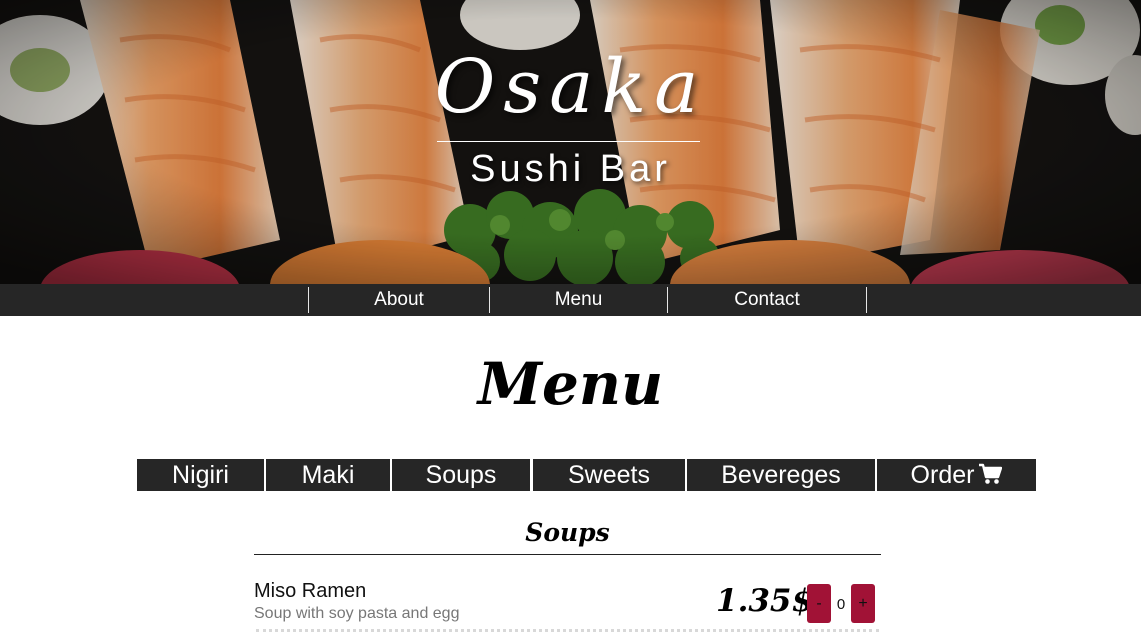 This screenshot has height=638, width=1141. I want to click on tab-bevereges: Bevereges, so click(781, 475).